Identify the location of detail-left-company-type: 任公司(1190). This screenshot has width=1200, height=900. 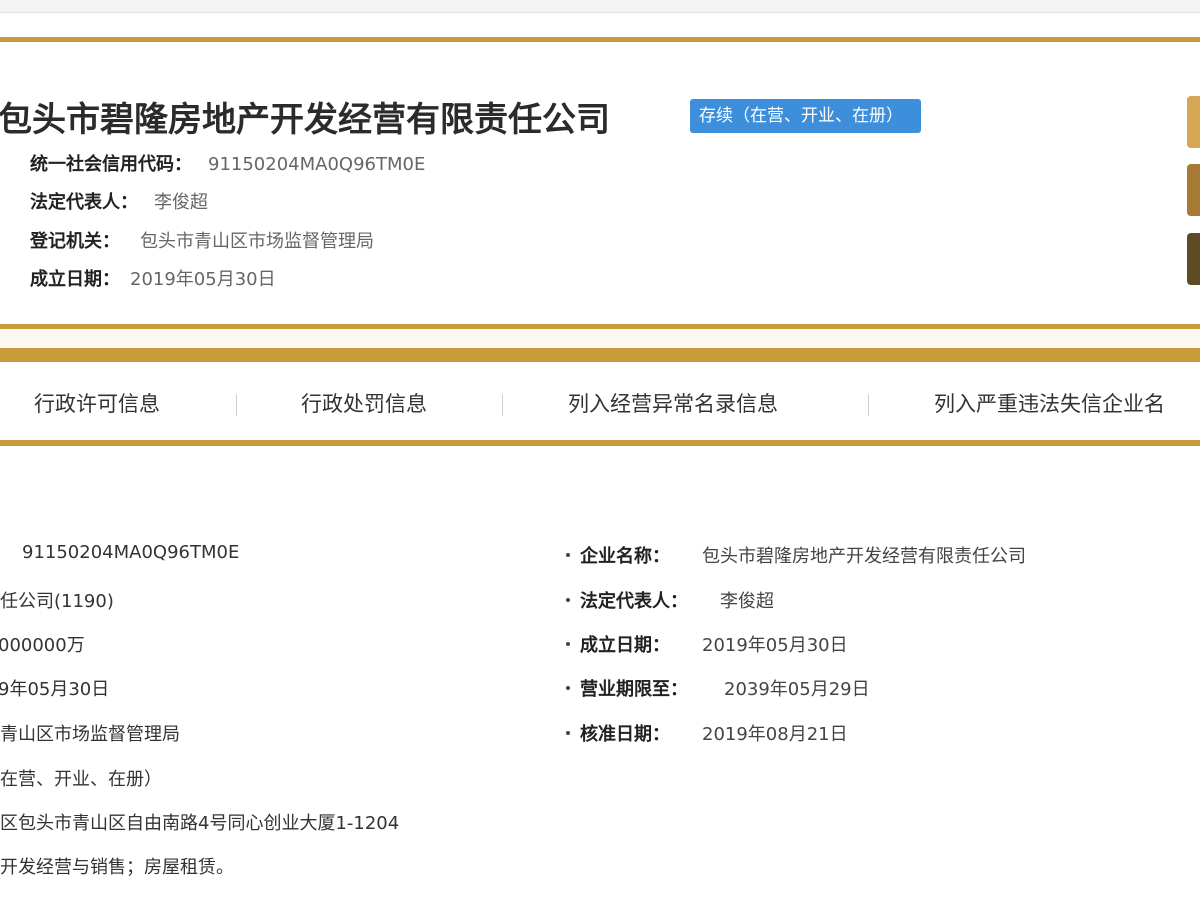
(57, 601).